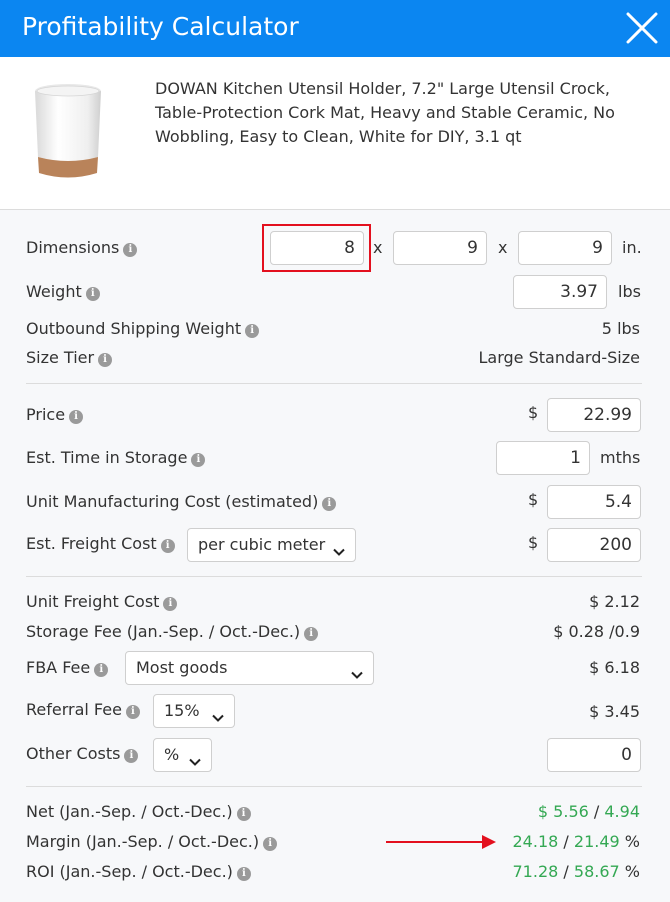 Image resolution: width=670 pixels, height=902 pixels. I want to click on referral-fee-value: $ 3.45, so click(614, 711).